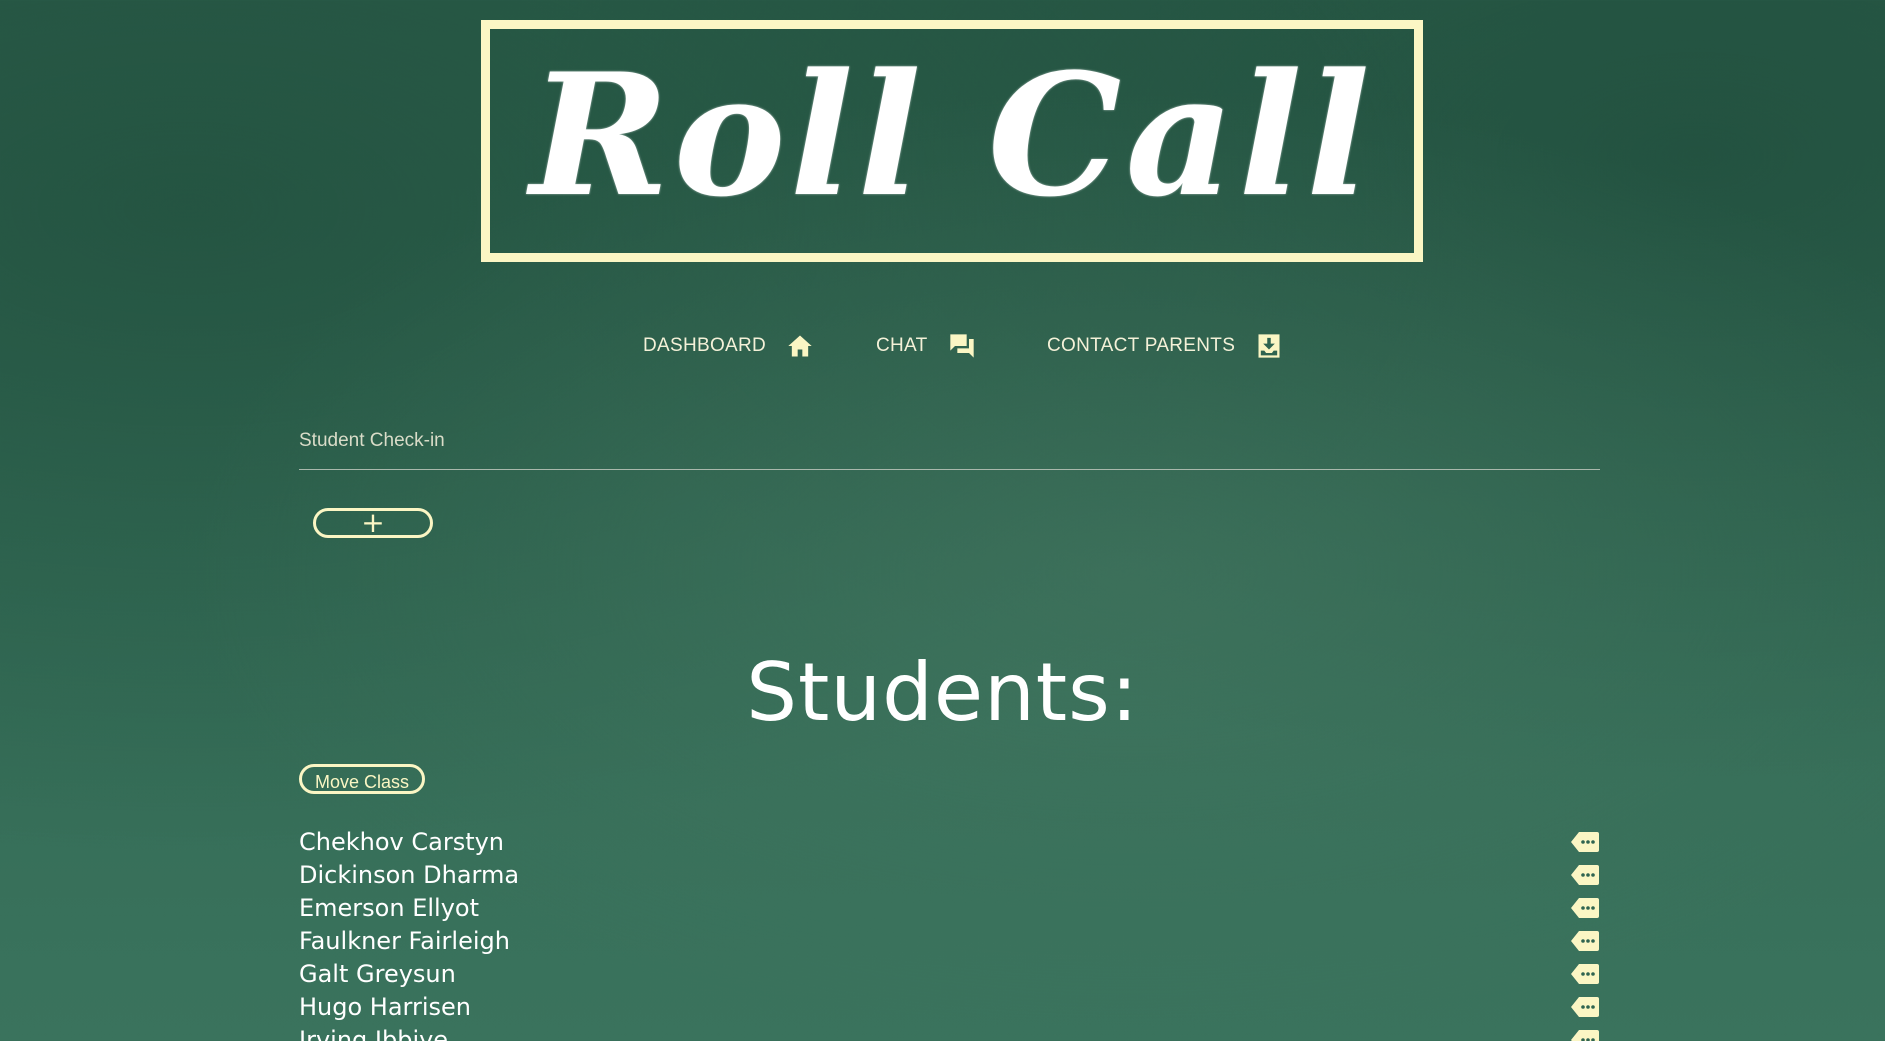 The width and height of the screenshot is (1885, 1041). What do you see at coordinates (373, 523) in the screenshot?
I see `add-checkin-button: +` at bounding box center [373, 523].